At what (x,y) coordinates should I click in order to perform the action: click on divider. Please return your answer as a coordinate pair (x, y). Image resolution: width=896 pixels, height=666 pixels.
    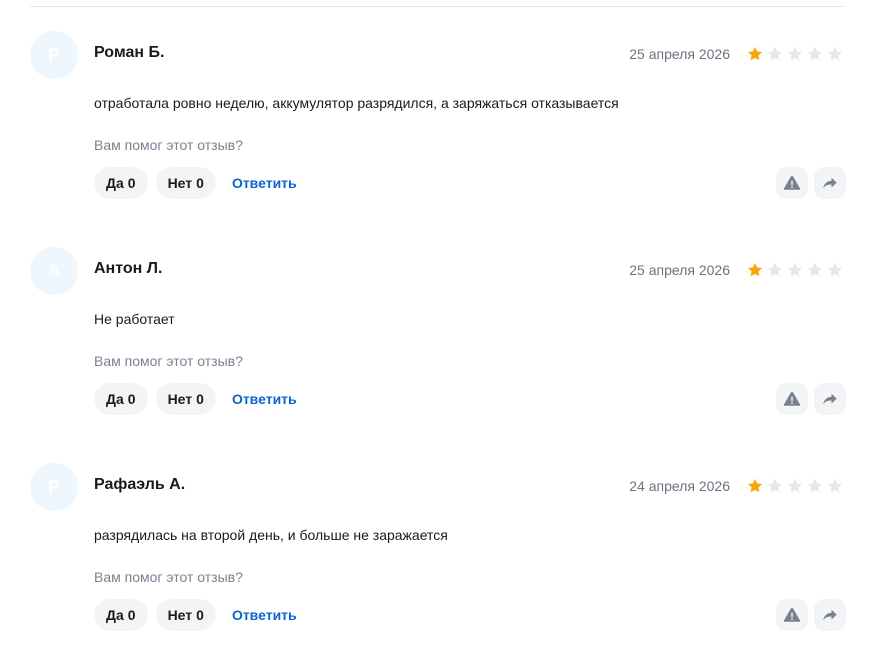
    Looking at the image, I should click on (437, 6).